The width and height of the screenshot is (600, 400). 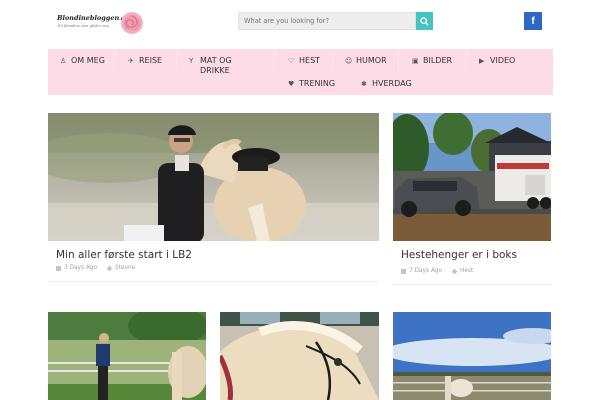 I want to click on nav-label: REISE, so click(x=151, y=60).